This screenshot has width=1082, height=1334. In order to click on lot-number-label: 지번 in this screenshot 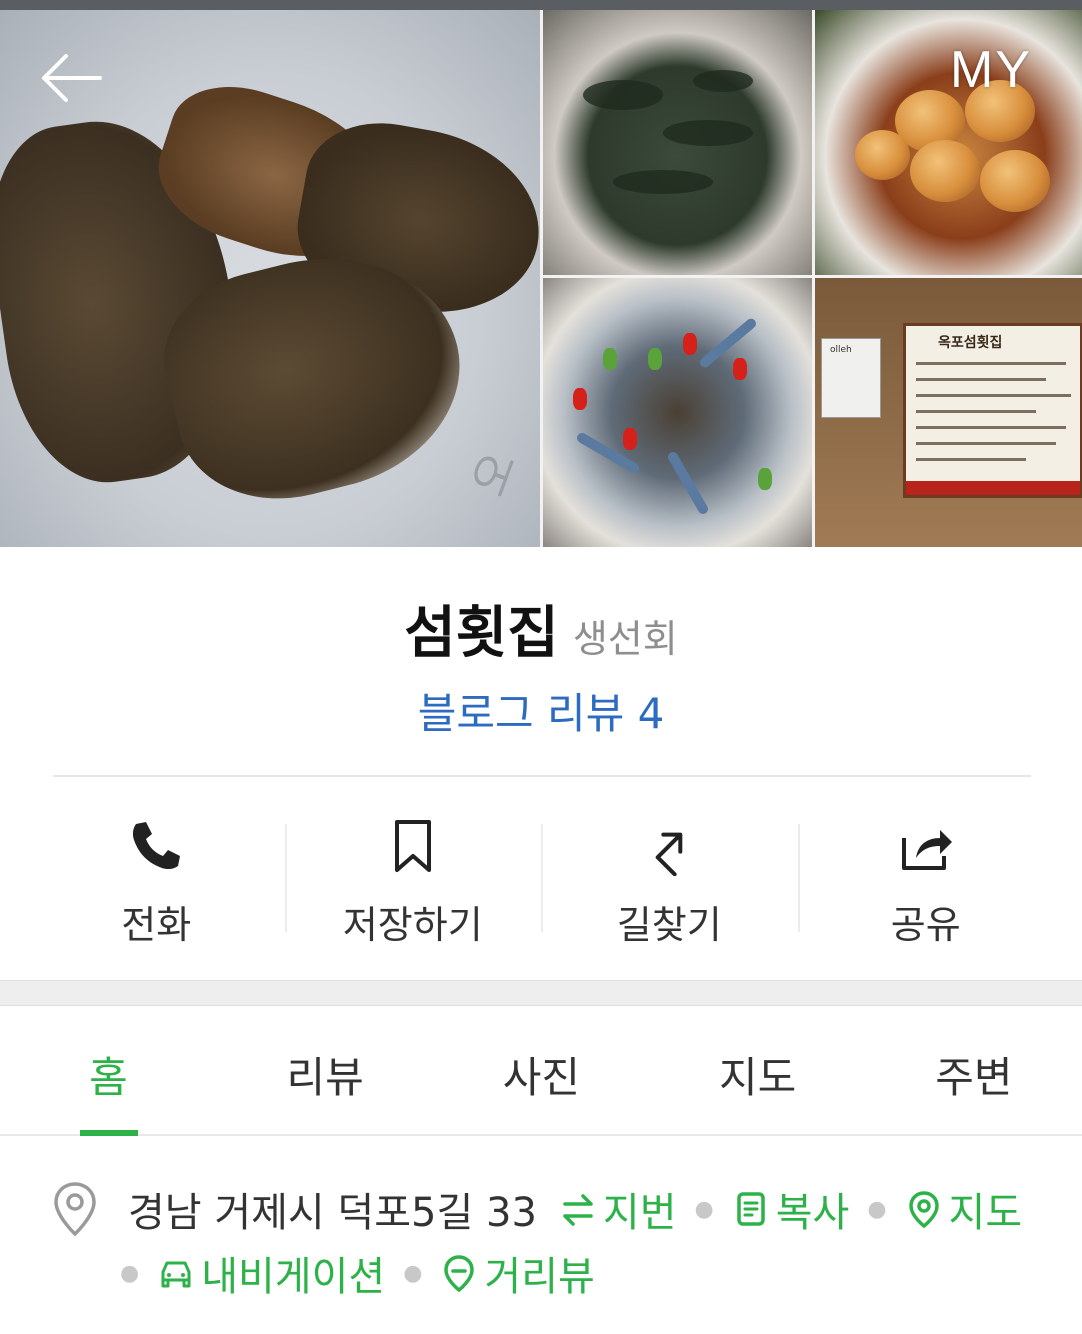, I will do `click(639, 1213)`.